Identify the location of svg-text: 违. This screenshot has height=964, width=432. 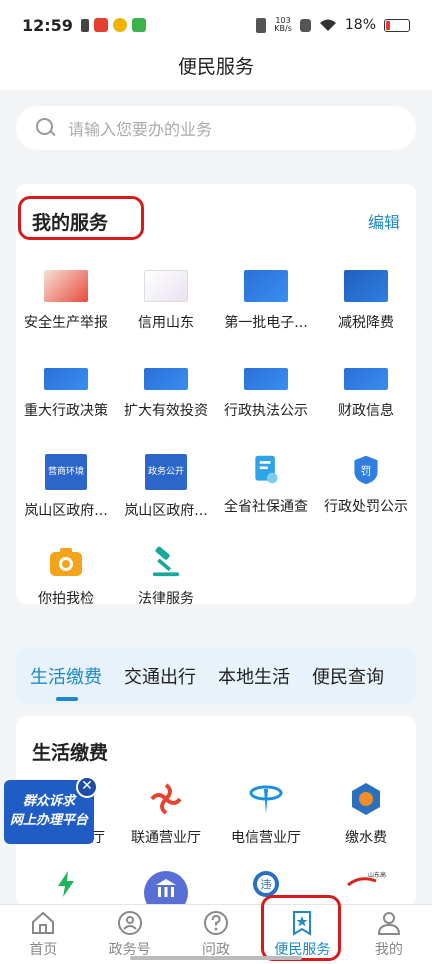
(266, 884).